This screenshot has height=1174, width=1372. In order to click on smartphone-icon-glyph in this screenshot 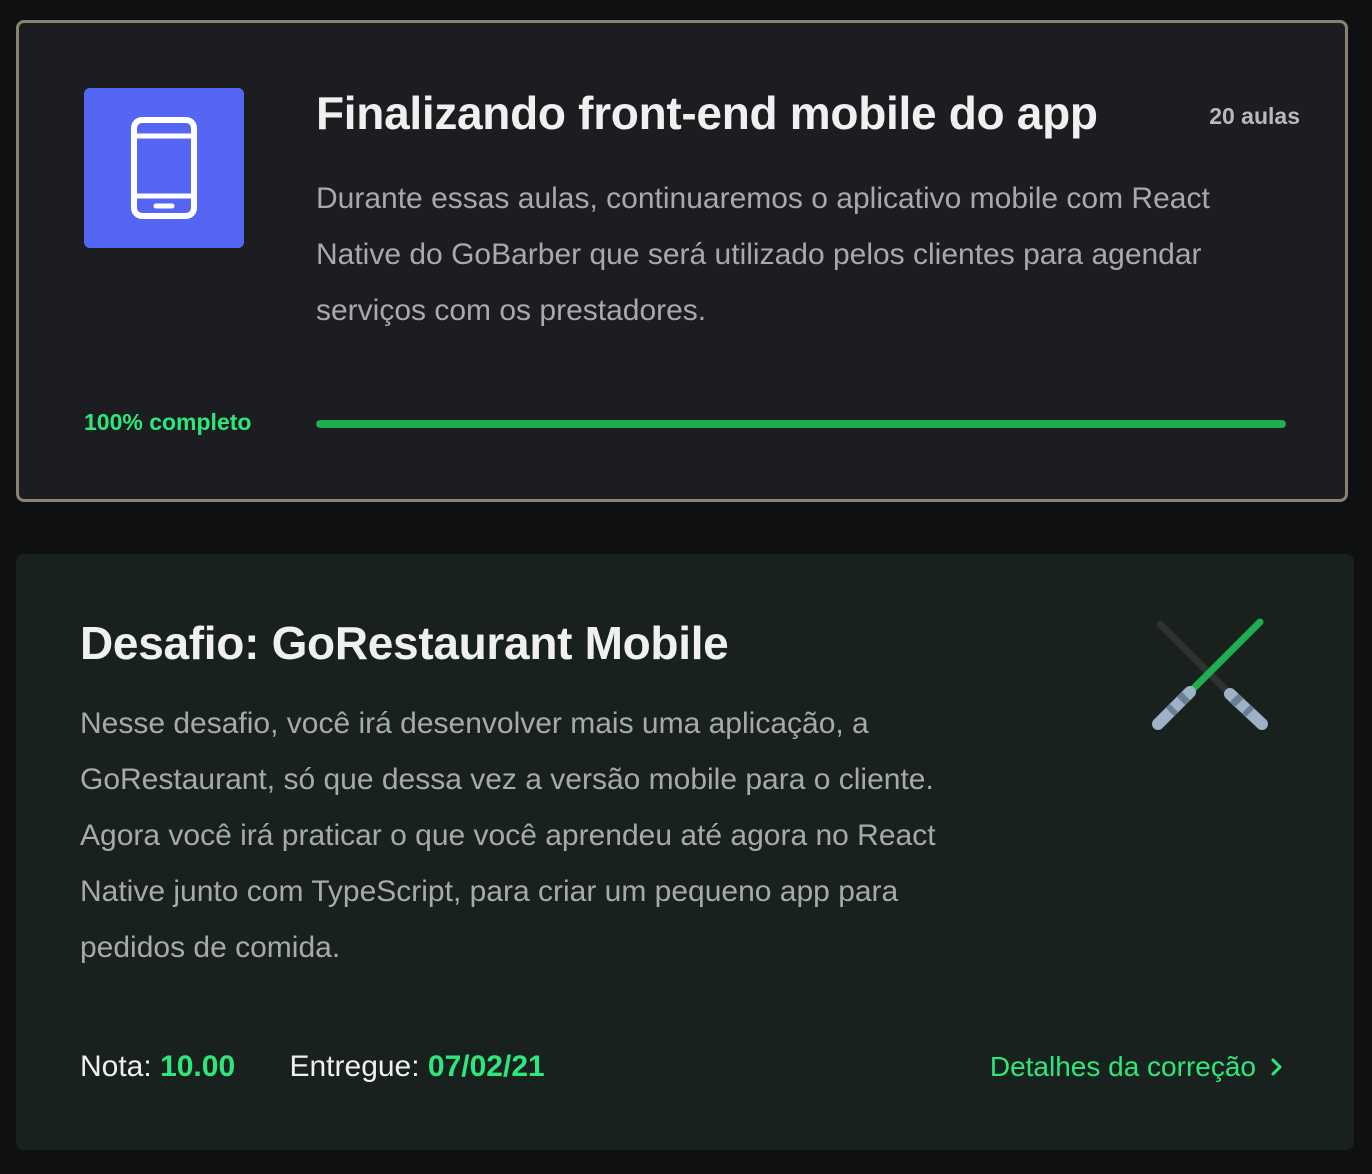, I will do `click(164, 168)`.